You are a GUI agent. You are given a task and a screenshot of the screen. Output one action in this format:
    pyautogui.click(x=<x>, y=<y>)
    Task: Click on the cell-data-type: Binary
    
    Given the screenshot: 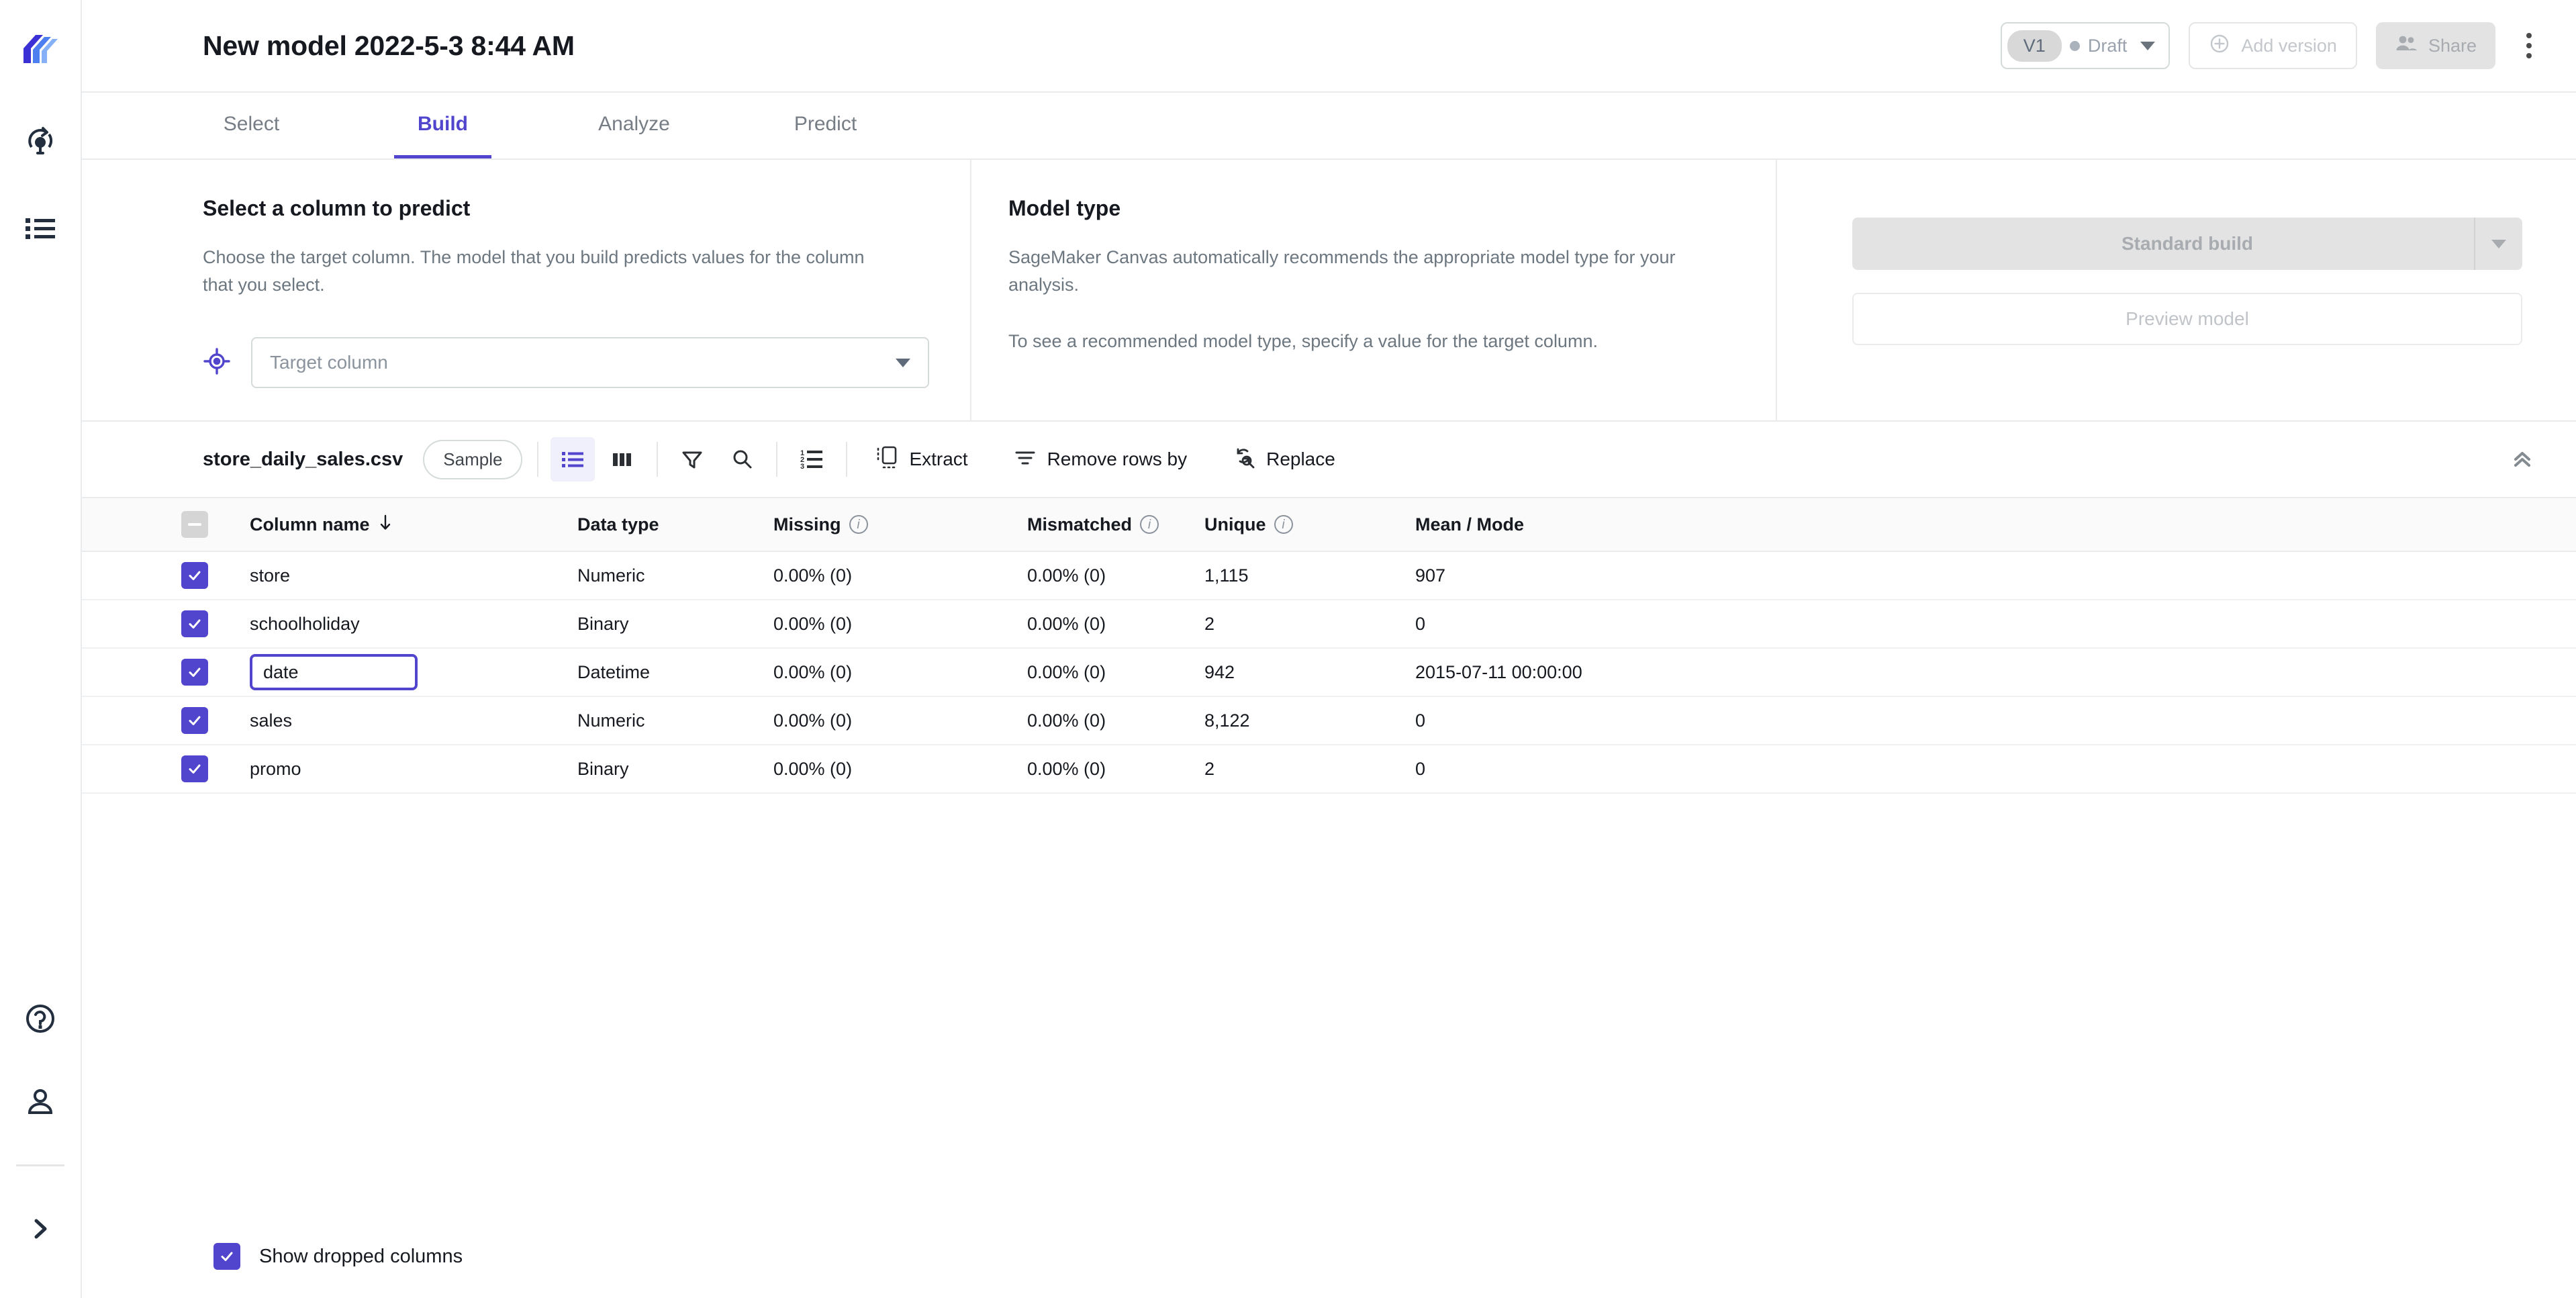 What is the action you would take?
    pyautogui.click(x=603, y=623)
    